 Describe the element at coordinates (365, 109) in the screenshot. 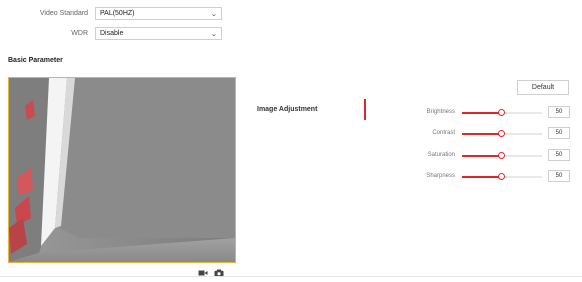

I see `section-divider` at that location.